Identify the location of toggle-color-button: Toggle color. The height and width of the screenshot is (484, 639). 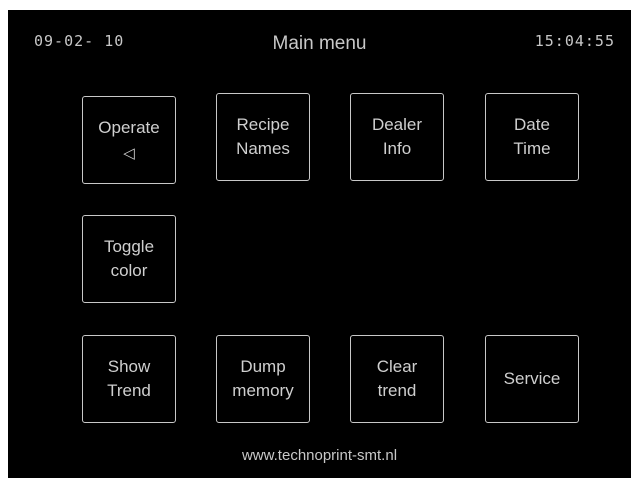
(129, 259).